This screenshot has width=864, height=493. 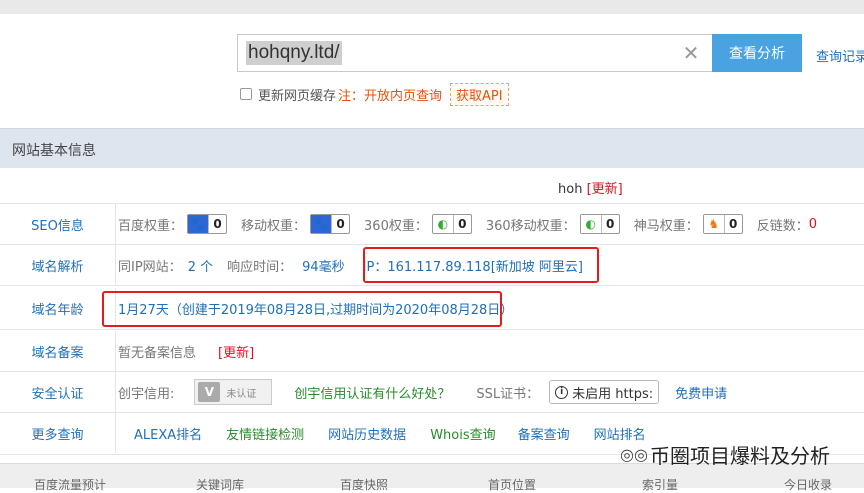 I want to click on alexa-link: ALEXA排名, so click(x=168, y=433).